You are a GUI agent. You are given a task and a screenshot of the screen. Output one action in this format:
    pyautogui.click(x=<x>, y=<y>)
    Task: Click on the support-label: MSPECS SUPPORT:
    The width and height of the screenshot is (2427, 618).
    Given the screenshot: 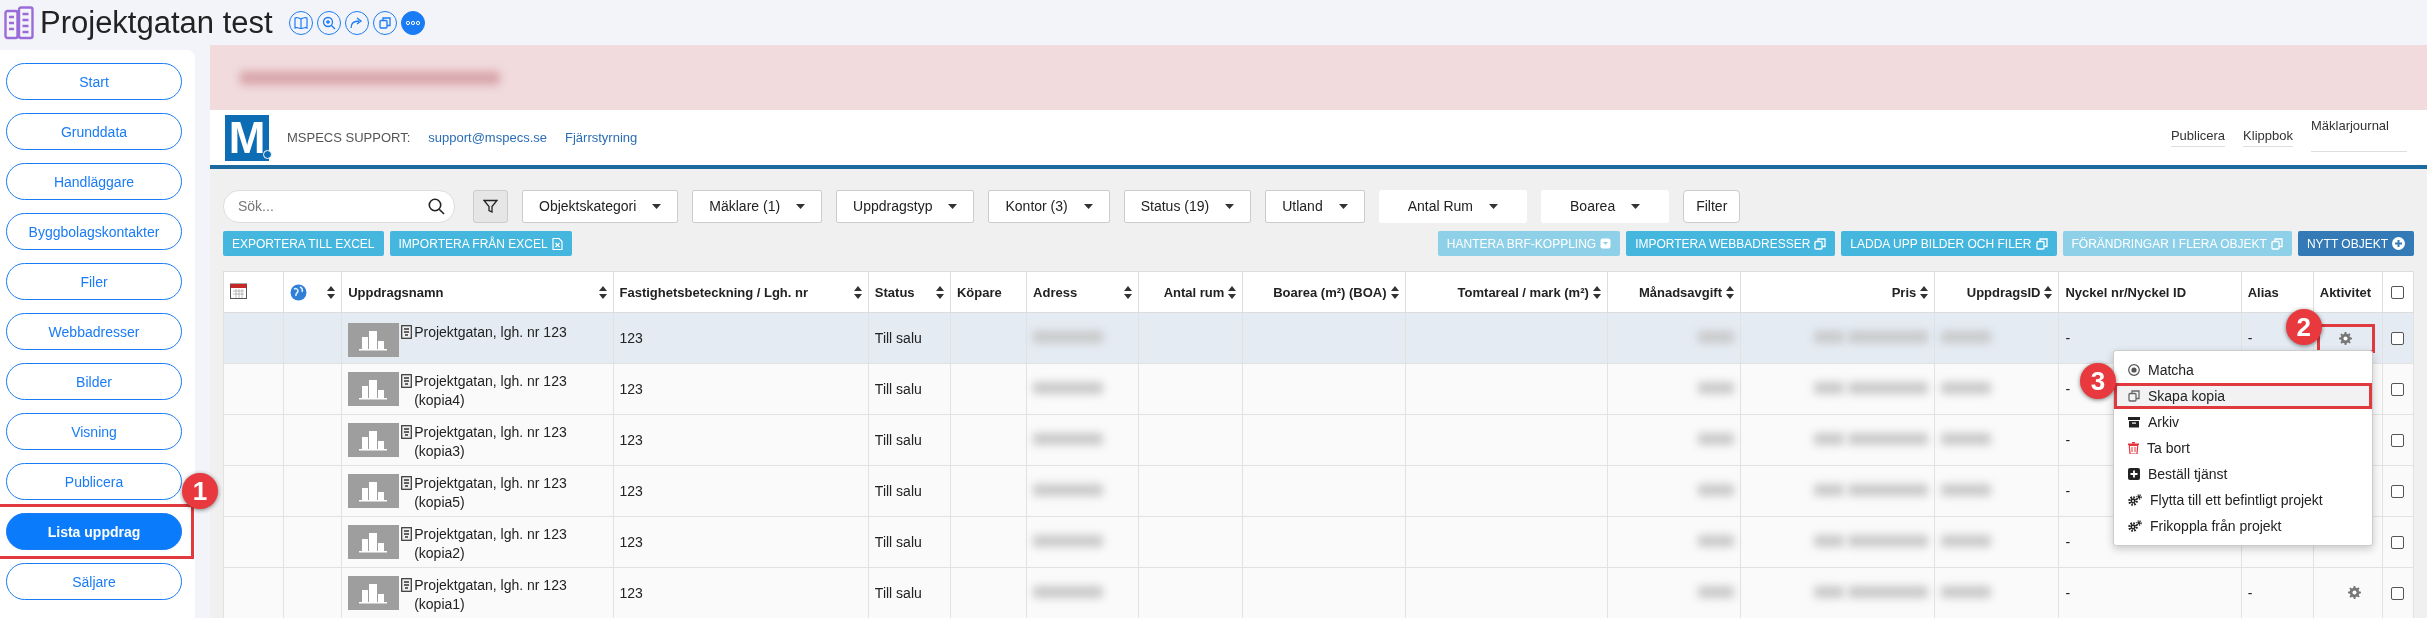 What is the action you would take?
    pyautogui.click(x=349, y=137)
    